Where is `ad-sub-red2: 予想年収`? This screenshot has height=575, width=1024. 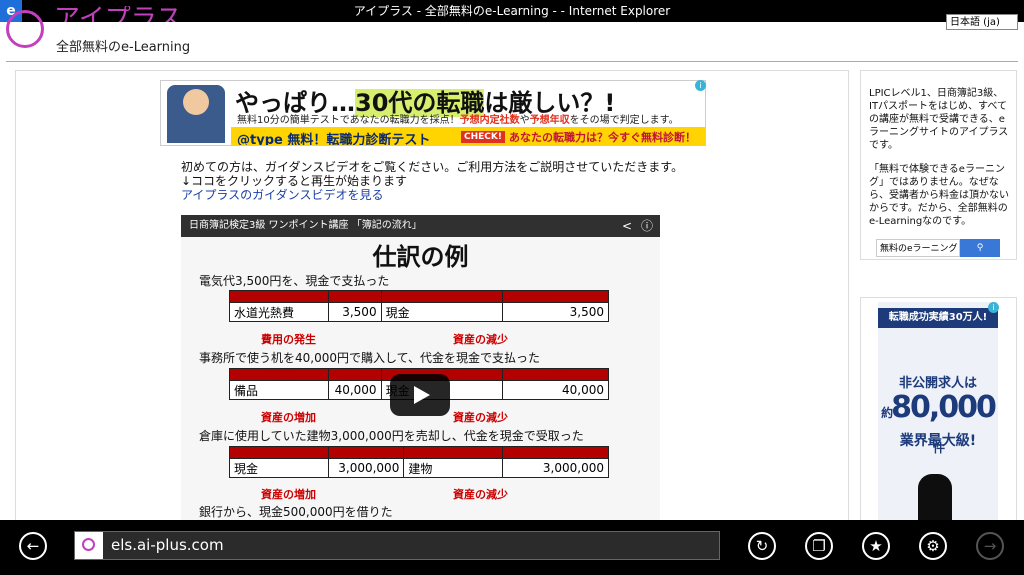
ad-sub-red2: 予想年収 is located at coordinates (549, 120).